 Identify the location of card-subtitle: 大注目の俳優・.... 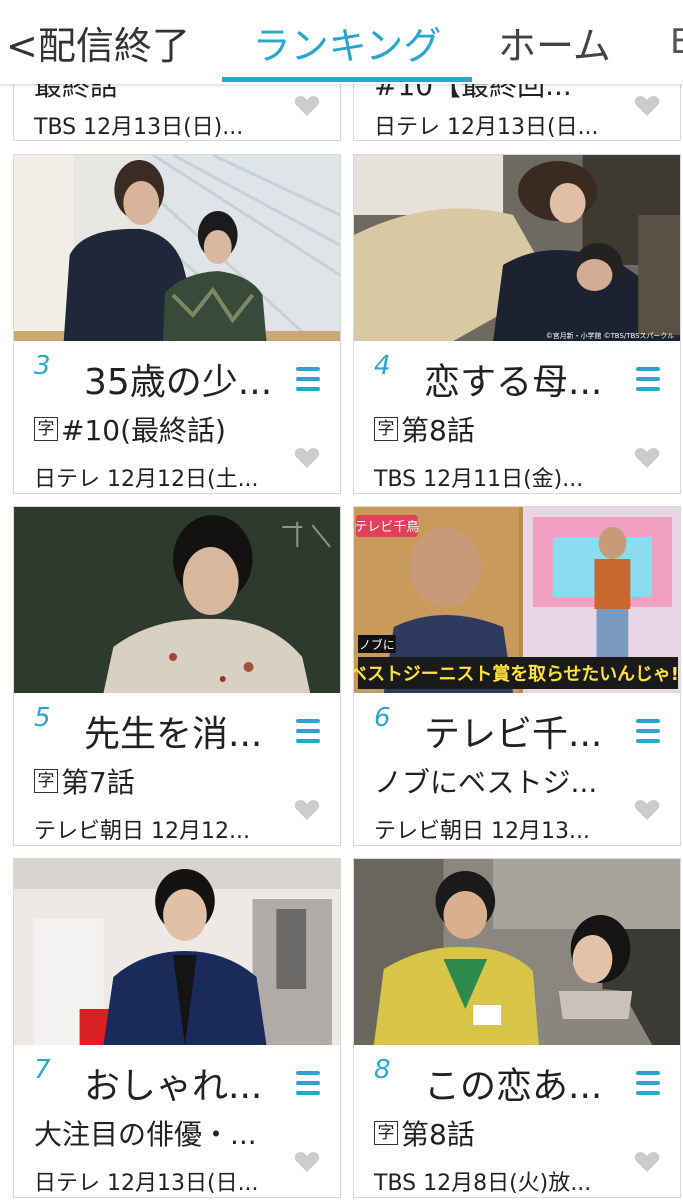
(145, 1134).